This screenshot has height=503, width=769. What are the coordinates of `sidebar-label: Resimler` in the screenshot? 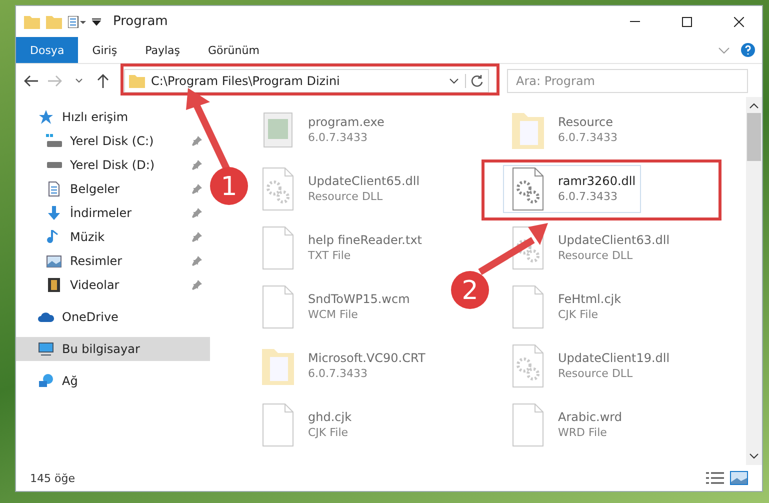 It's located at (97, 261).